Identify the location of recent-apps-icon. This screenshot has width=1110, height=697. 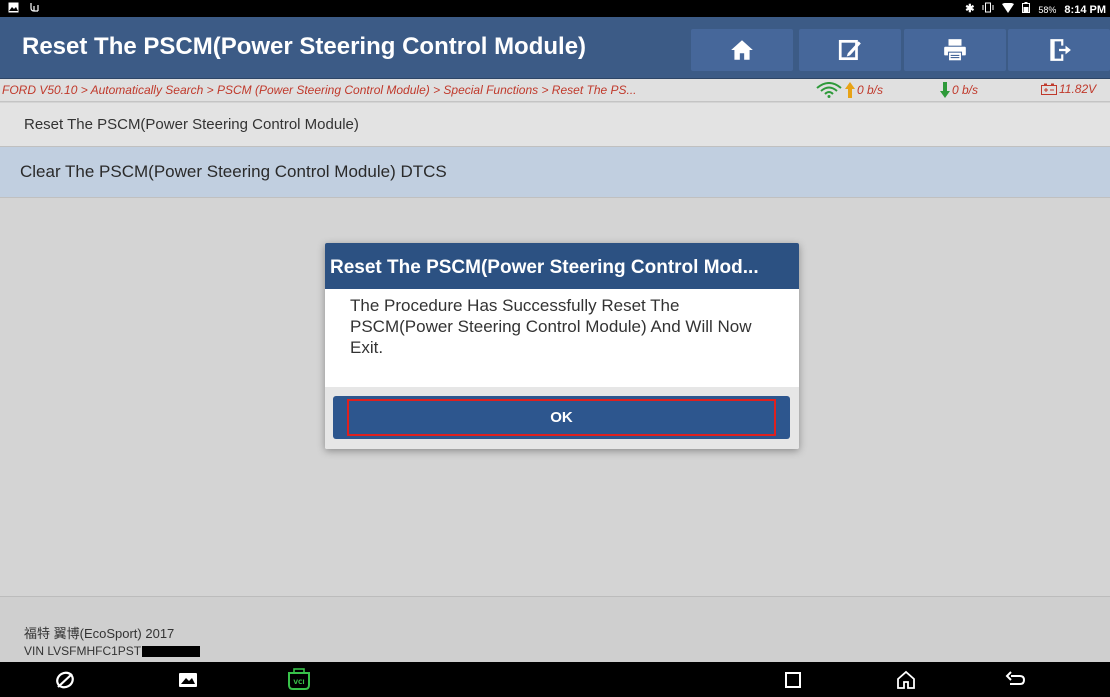
(793, 680).